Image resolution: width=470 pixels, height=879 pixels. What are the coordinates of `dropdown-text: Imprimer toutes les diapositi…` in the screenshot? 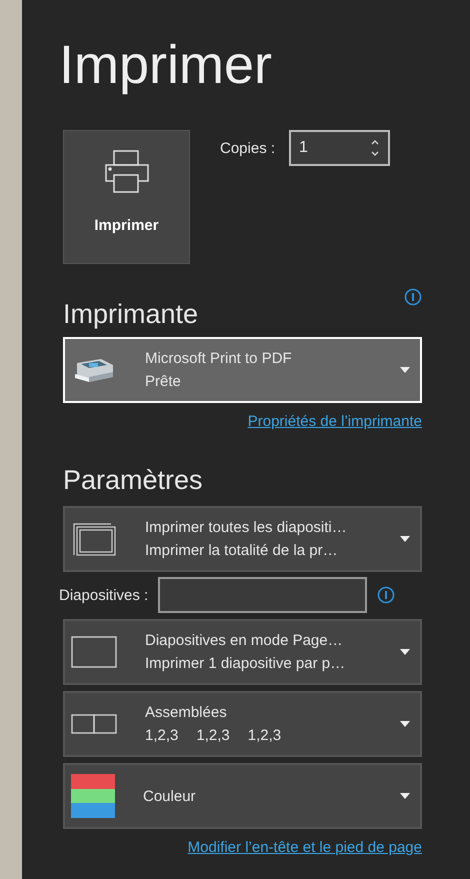 It's located at (246, 527).